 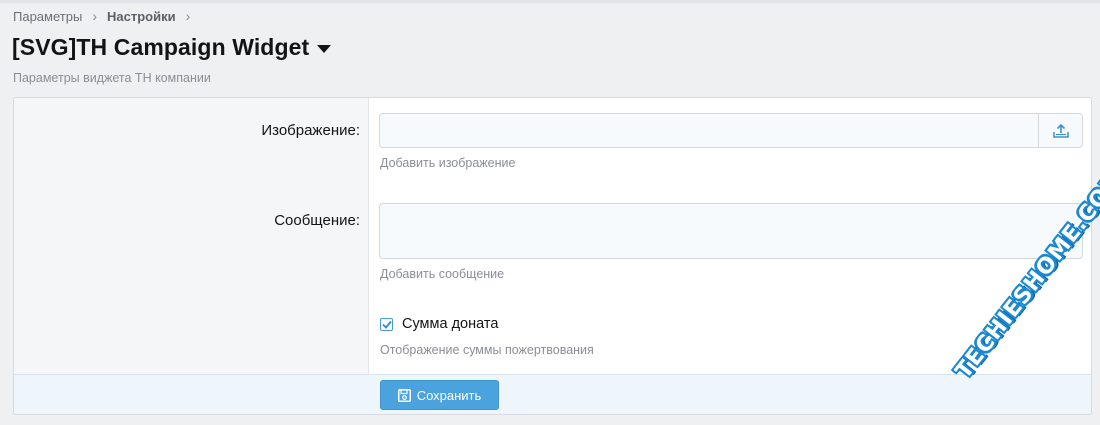 What do you see at coordinates (487, 350) in the screenshot?
I see `donation-sum-hint: Отображение суммы пожертвования` at bounding box center [487, 350].